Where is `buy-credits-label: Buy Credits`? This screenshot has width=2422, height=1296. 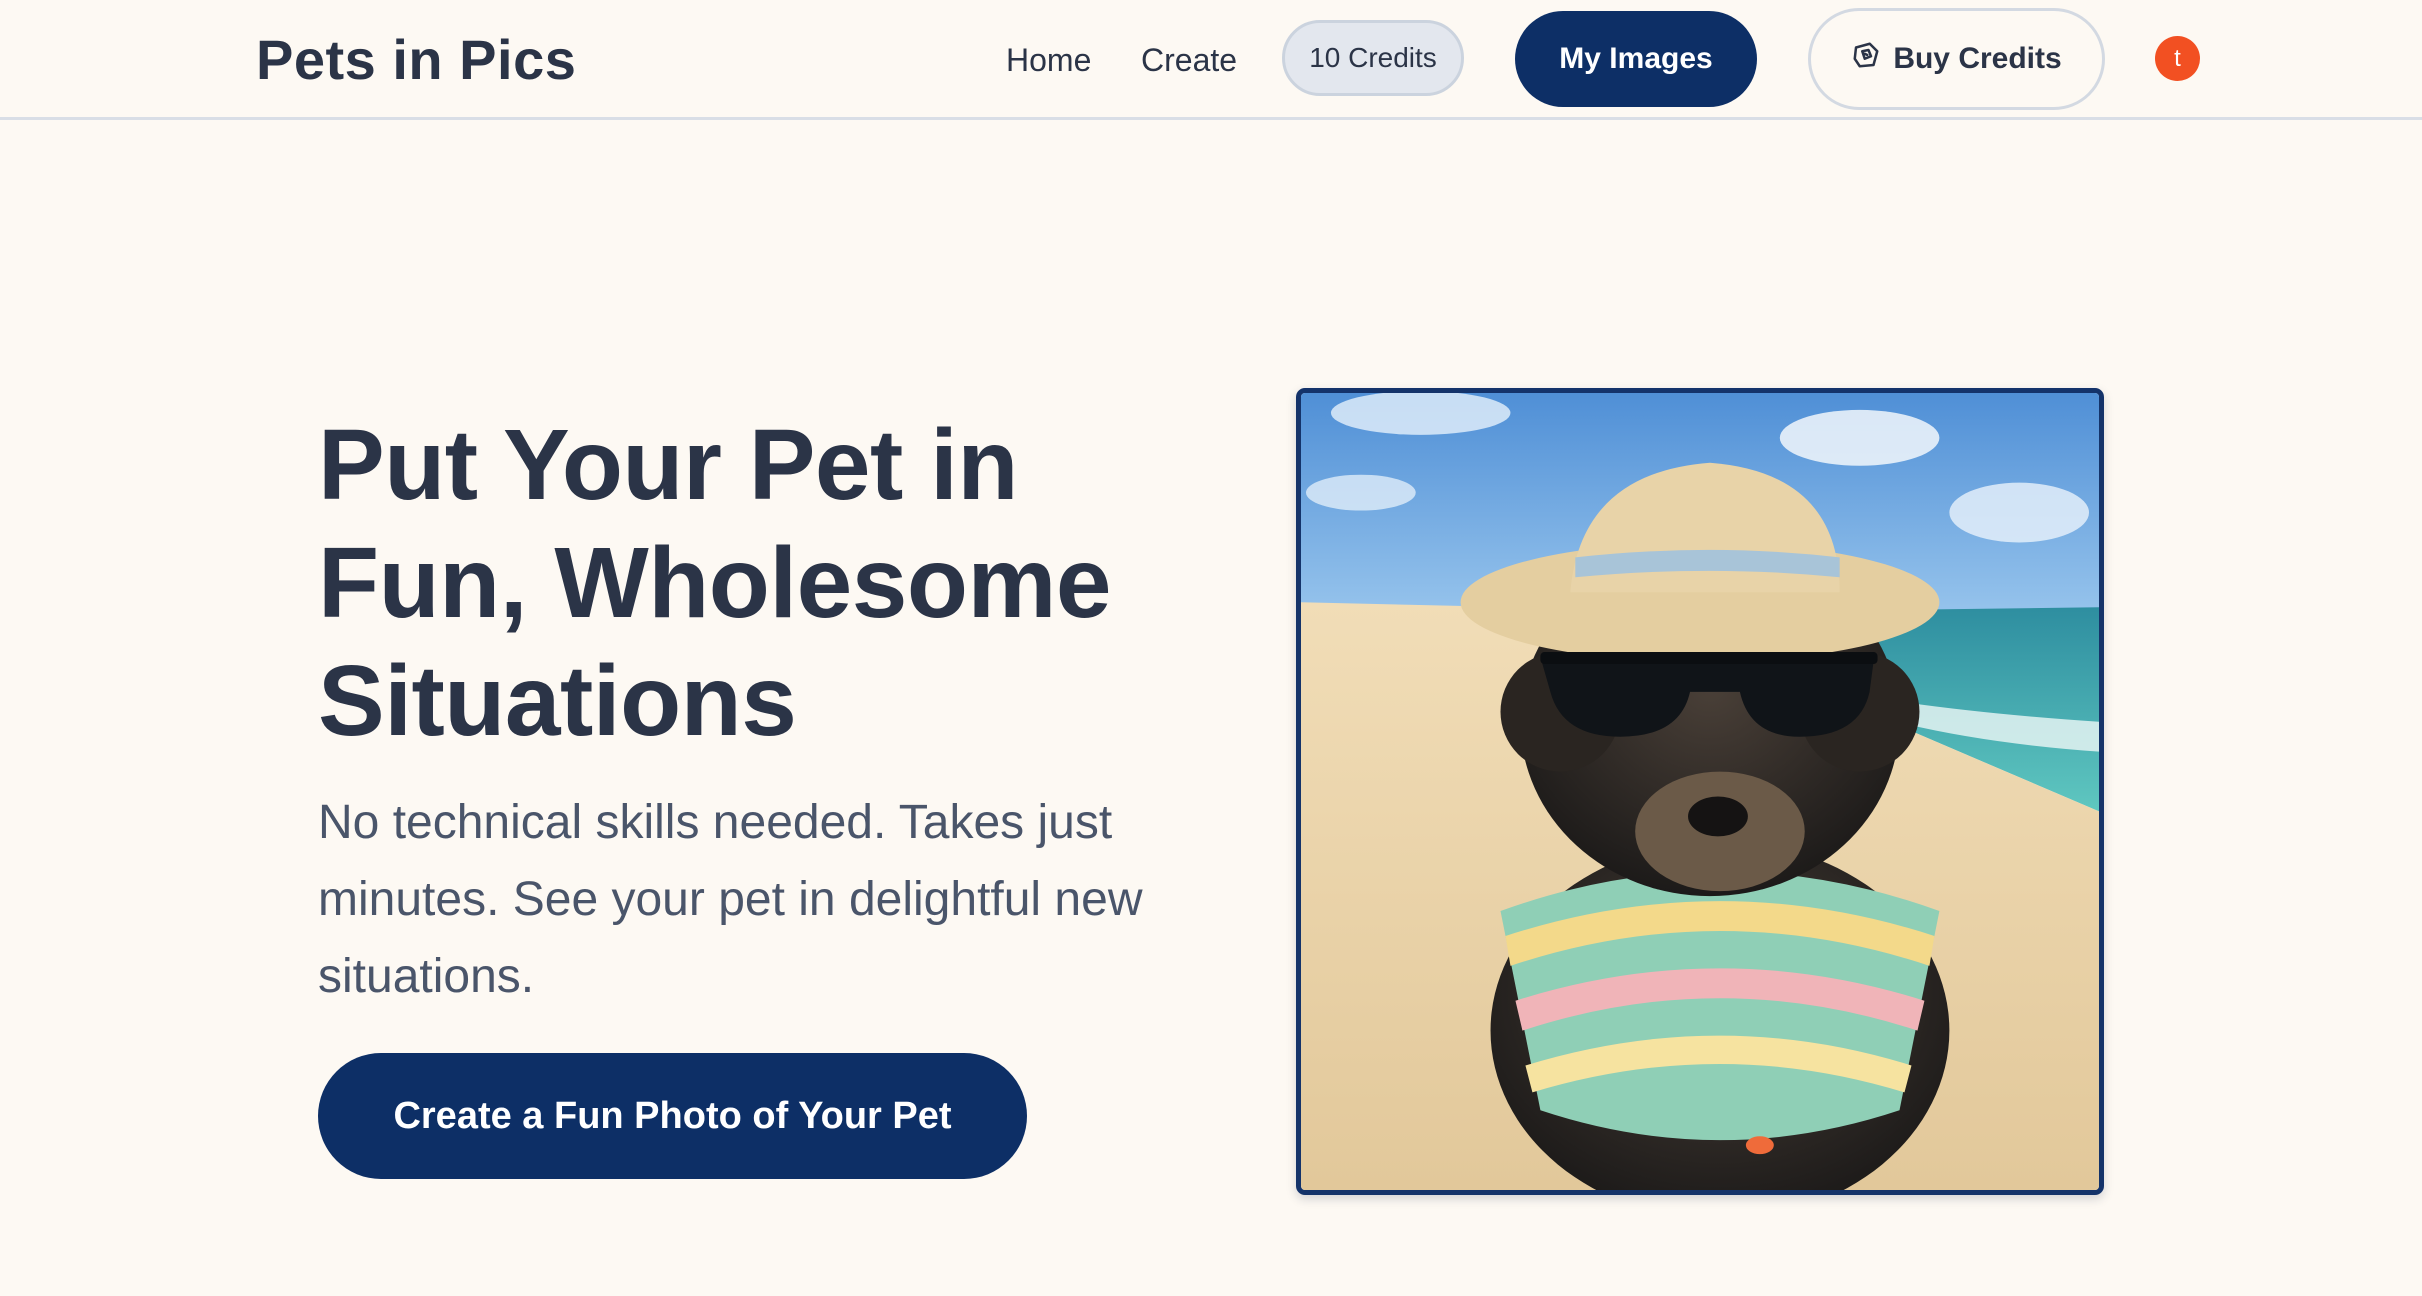 buy-credits-label: Buy Credits is located at coordinates (1977, 58).